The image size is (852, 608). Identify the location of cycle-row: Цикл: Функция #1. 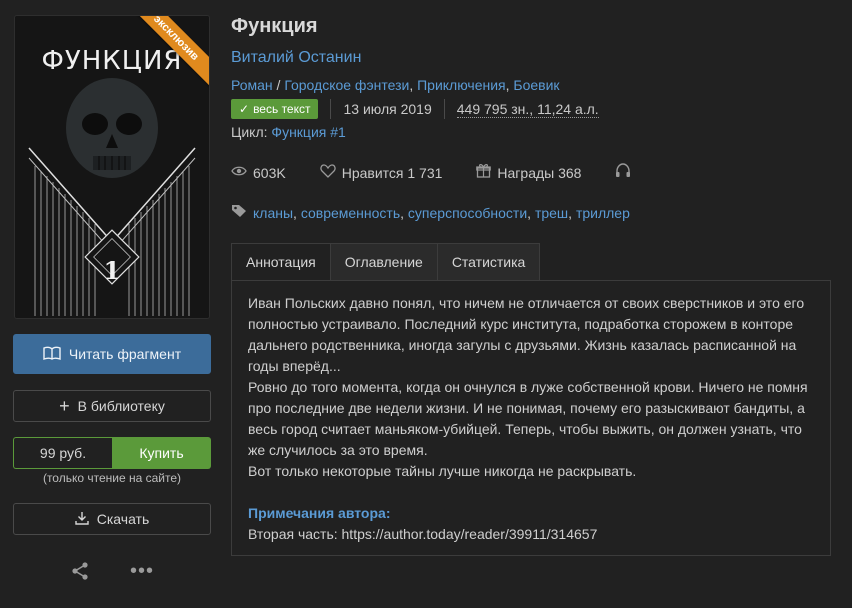
(288, 132).